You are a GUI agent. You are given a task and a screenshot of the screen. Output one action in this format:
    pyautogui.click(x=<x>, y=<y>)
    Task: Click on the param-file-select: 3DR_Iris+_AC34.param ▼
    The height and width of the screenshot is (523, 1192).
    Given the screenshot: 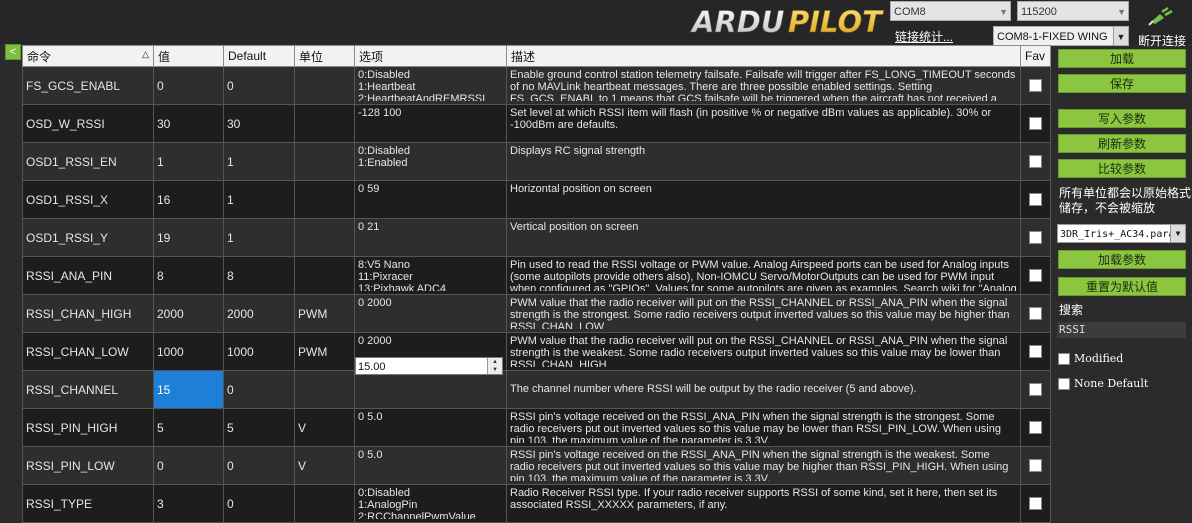 What is the action you would take?
    pyautogui.click(x=1121, y=233)
    